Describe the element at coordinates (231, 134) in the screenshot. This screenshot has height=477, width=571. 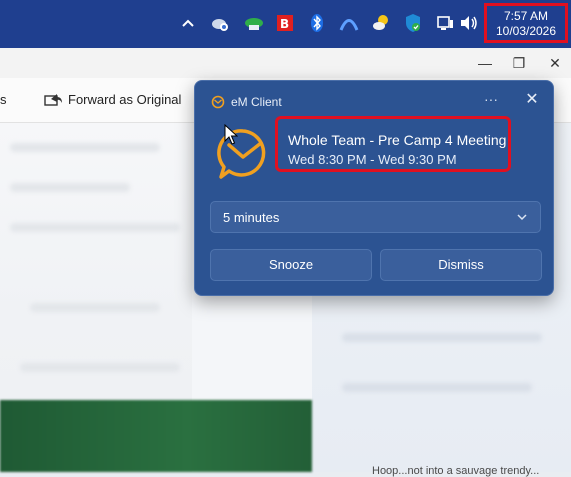
I see `mouse-cursor-icon` at that location.